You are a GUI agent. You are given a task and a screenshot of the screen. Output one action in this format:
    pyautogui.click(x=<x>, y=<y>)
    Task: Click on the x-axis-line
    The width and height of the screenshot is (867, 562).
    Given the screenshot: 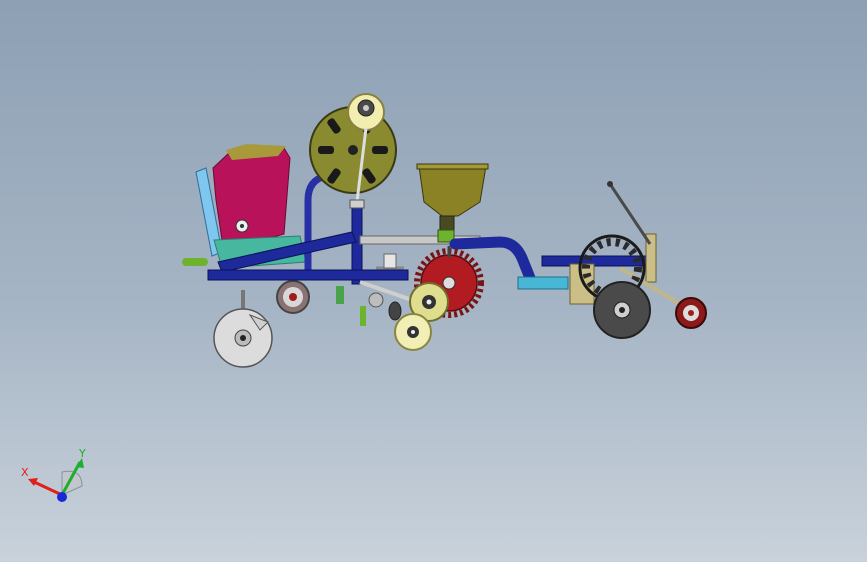 What is the action you would take?
    pyautogui.click(x=47, y=488)
    